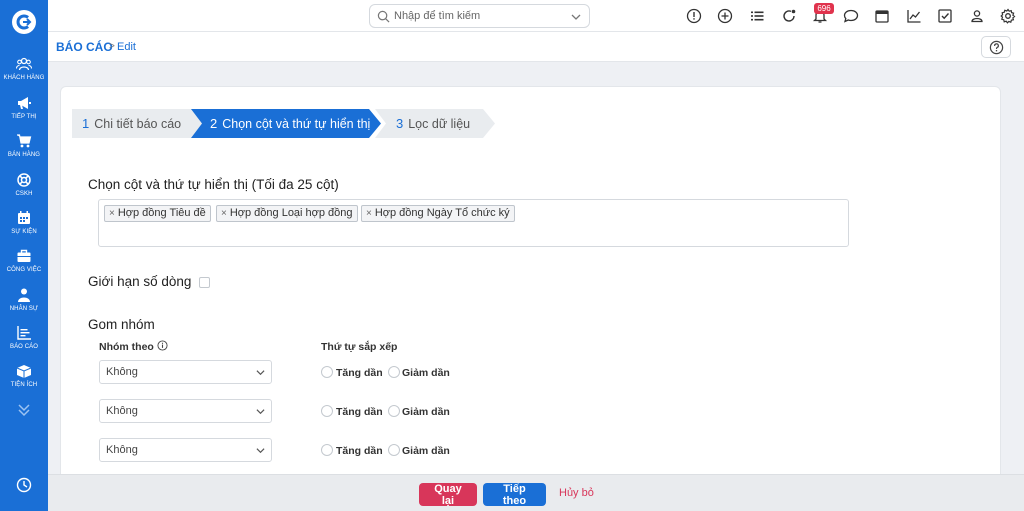  I want to click on step-label: Chi tiết báo cáo, so click(138, 124).